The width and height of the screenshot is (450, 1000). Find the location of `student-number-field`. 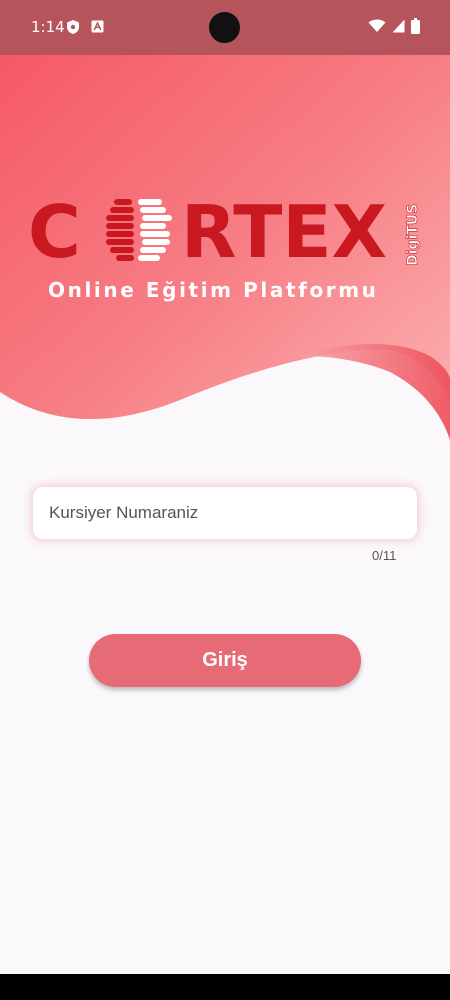

student-number-field is located at coordinates (225, 513).